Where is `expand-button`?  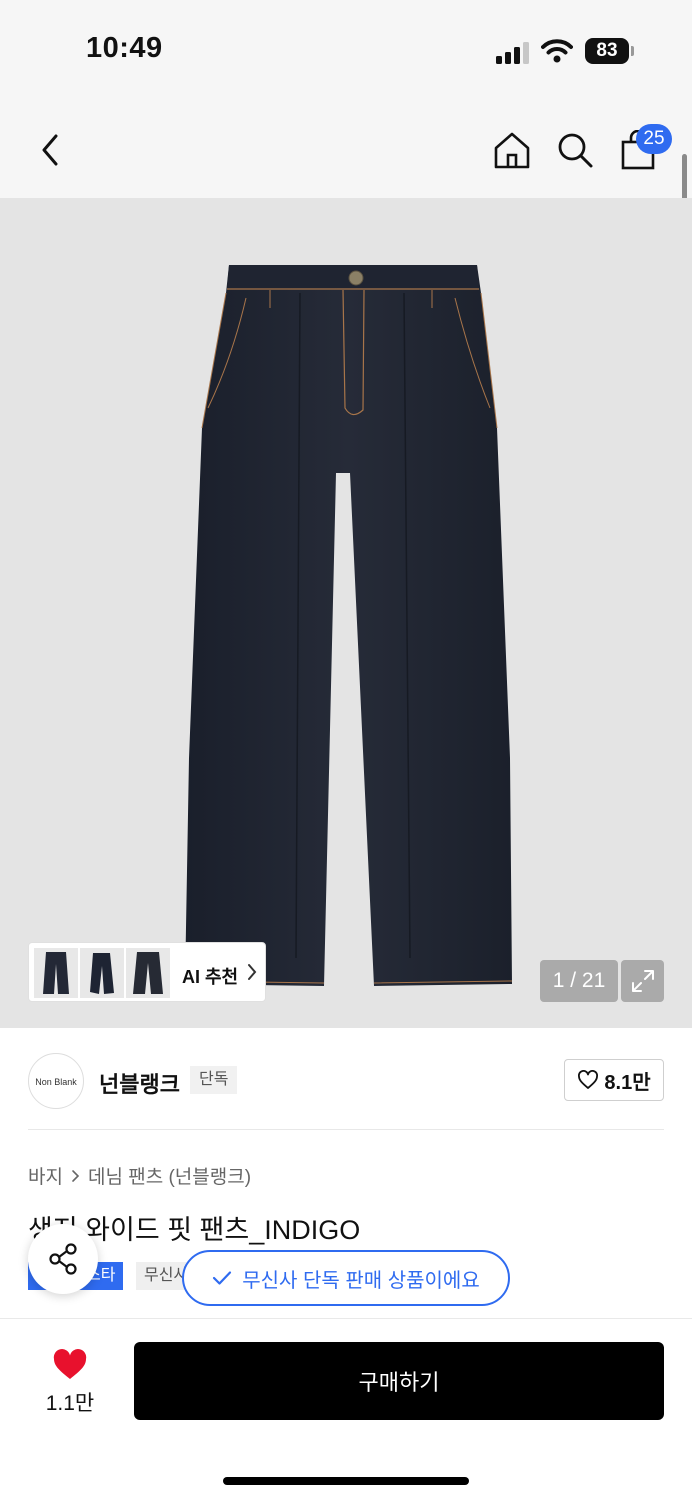
expand-button is located at coordinates (642, 981).